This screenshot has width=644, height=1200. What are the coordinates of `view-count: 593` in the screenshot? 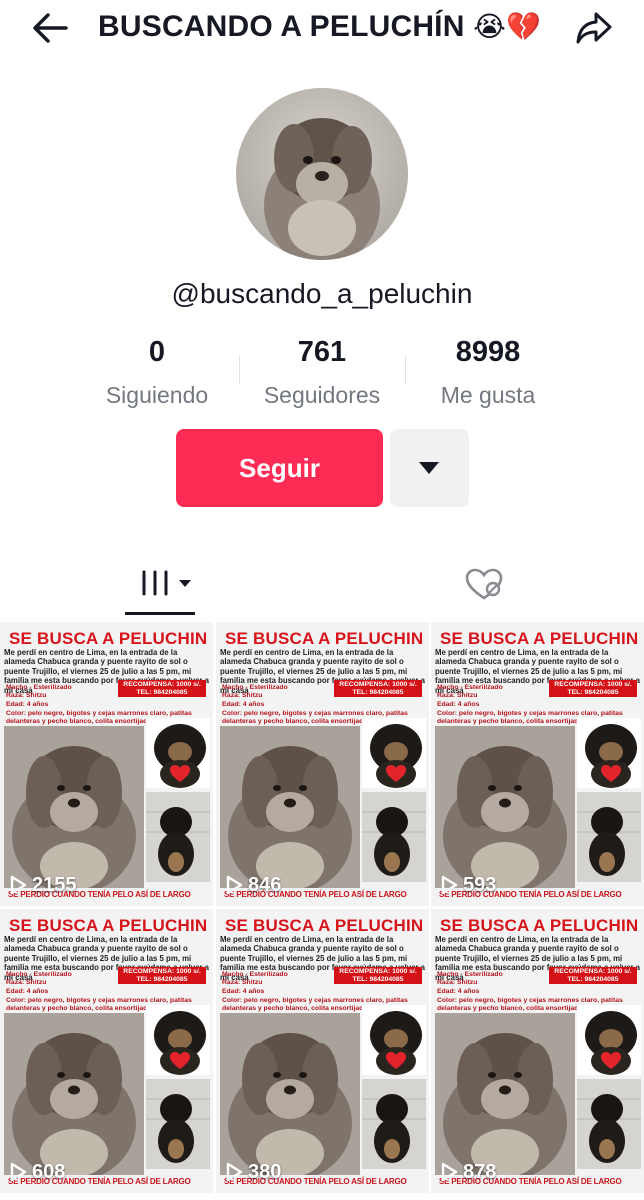 It's located at (467, 885).